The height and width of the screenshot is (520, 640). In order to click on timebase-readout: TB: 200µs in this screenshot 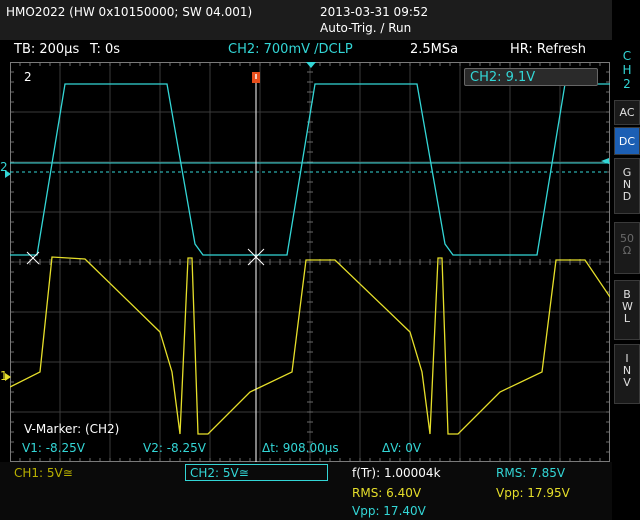, I will do `click(46, 49)`.